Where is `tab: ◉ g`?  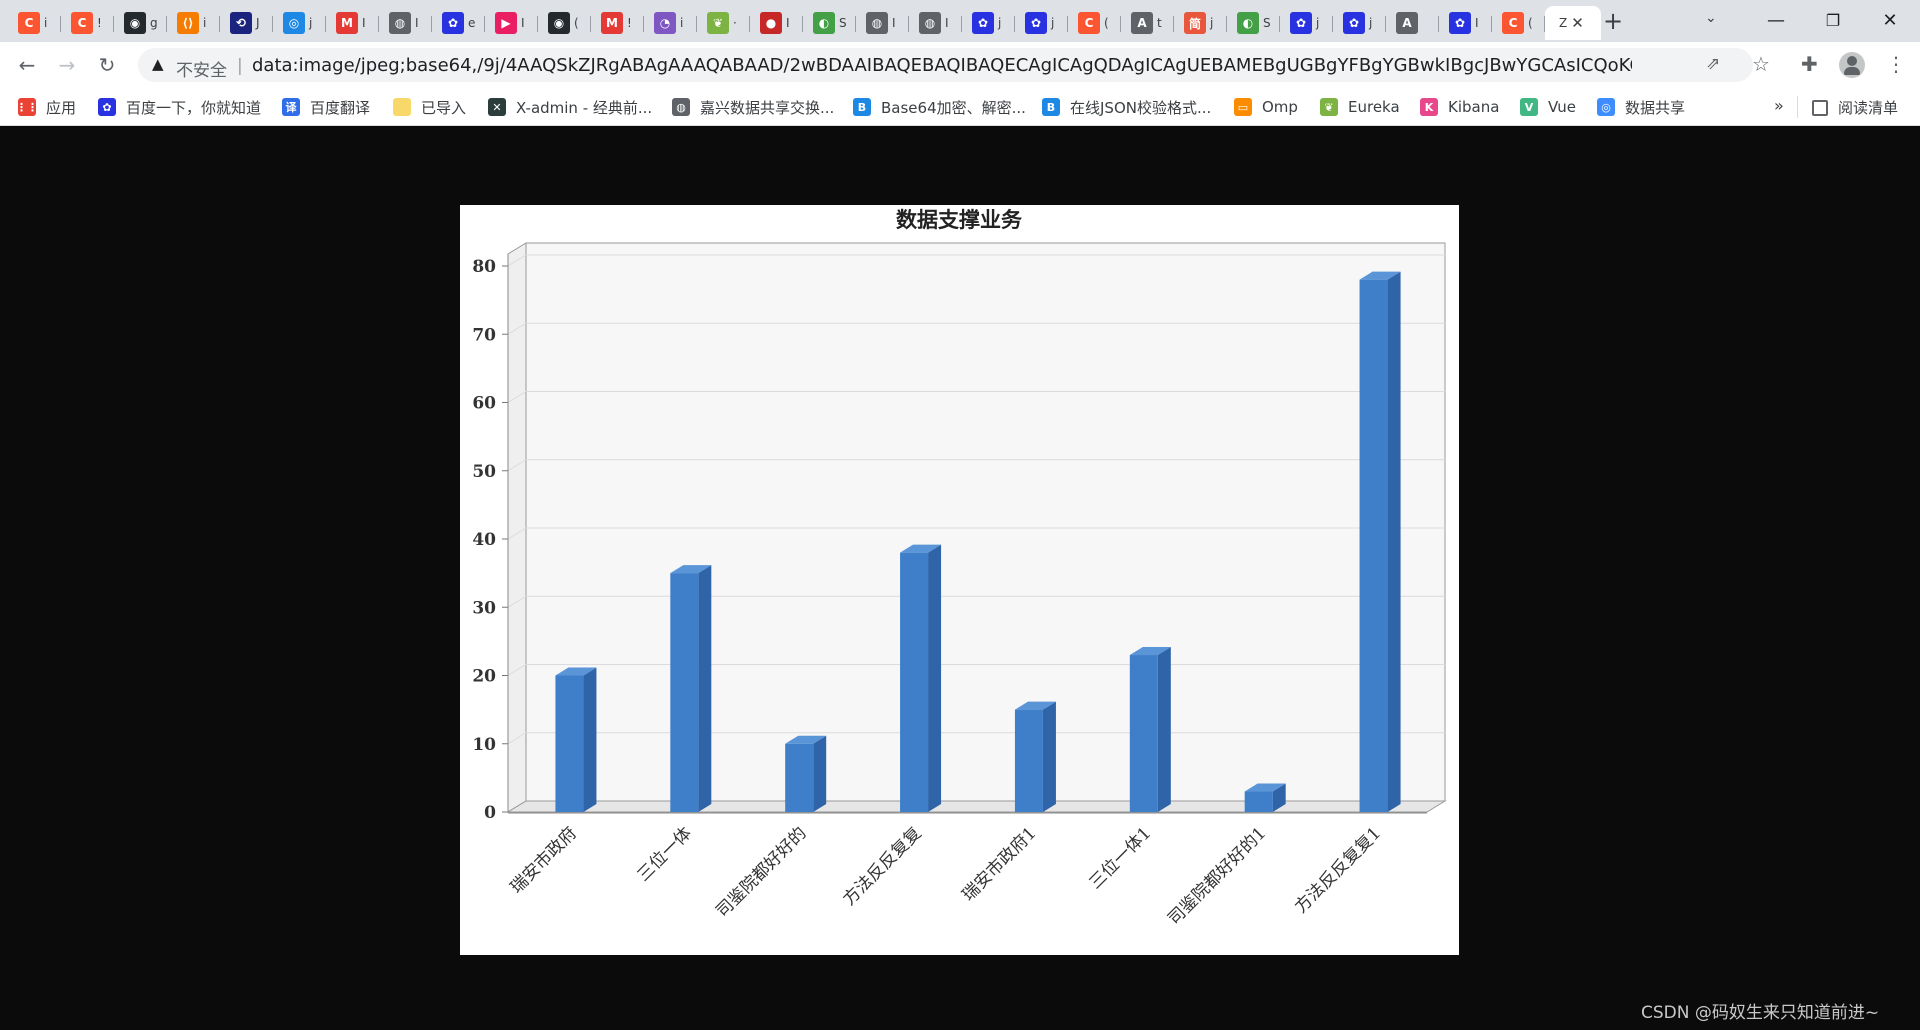
tab: ◉ g is located at coordinates (140, 23).